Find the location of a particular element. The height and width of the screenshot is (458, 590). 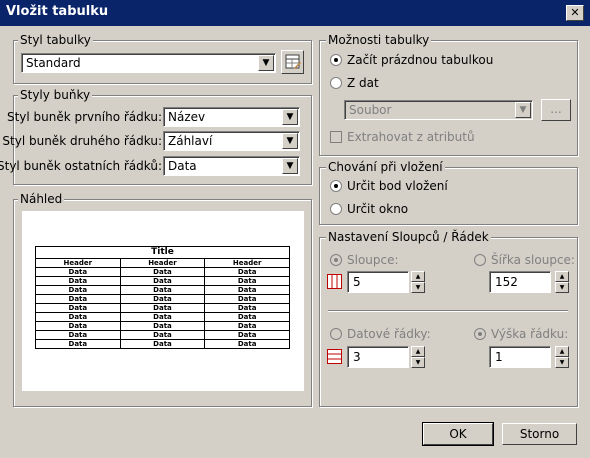

column-width-value: 152 is located at coordinates (506, 282).